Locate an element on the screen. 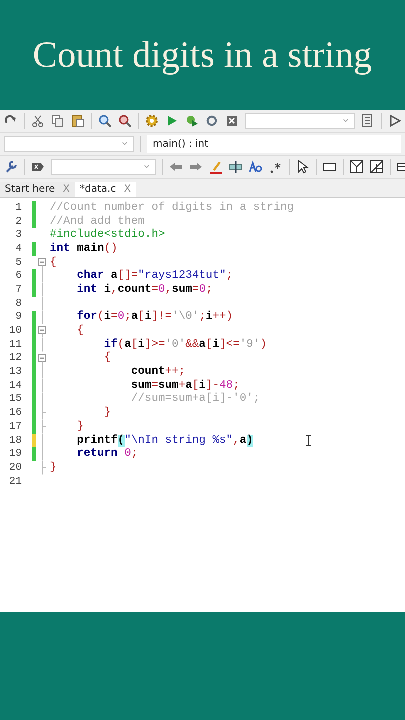  line-number: 6 is located at coordinates (18, 276).